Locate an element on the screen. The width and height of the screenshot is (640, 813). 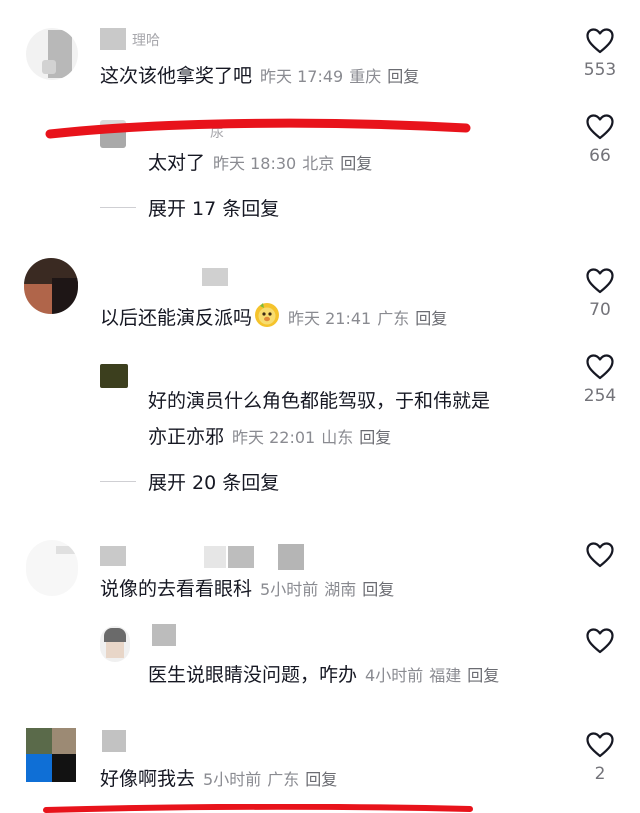
like-button: 2 is located at coordinates (600, 758).